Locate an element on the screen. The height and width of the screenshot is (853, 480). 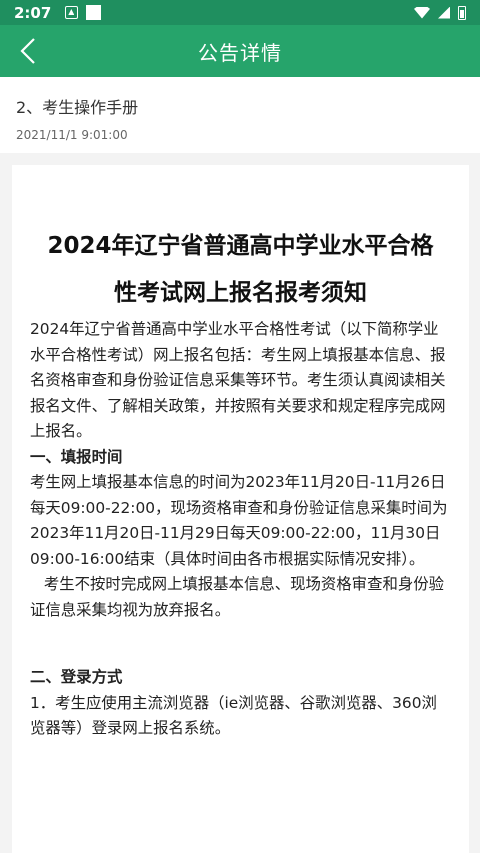
notice-header: 2、考生操作手册 2021/11/1 9:01:00 is located at coordinates (240, 115).